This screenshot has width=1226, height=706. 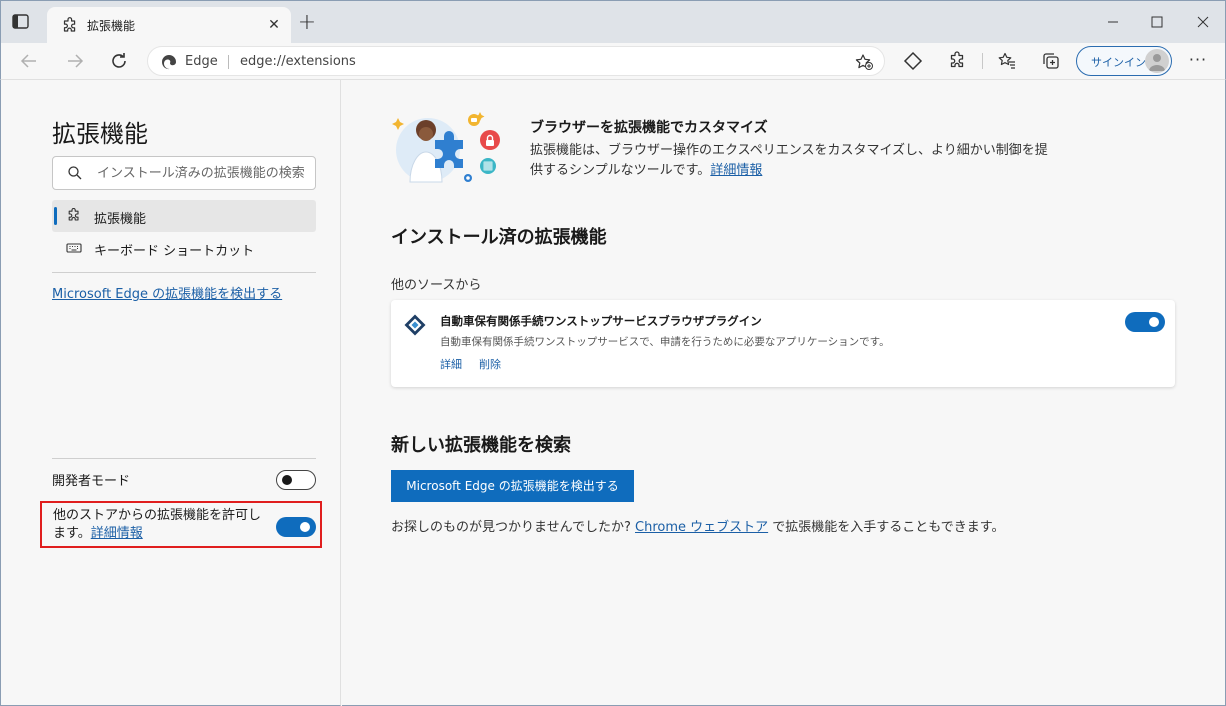 What do you see at coordinates (184, 216) in the screenshot?
I see `sidebar-item-extensions: 拡張機能` at bounding box center [184, 216].